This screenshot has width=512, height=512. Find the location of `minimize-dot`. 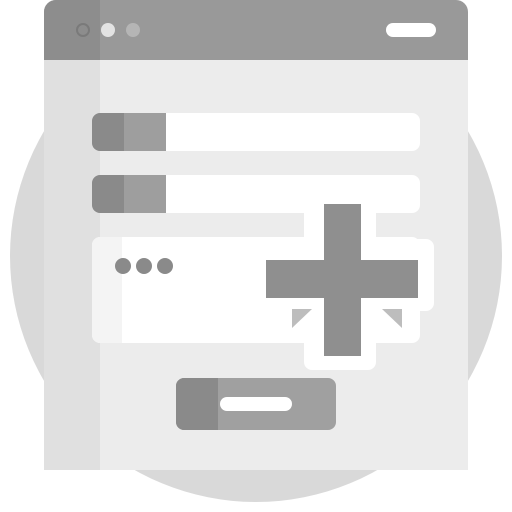

minimize-dot is located at coordinates (108, 30).